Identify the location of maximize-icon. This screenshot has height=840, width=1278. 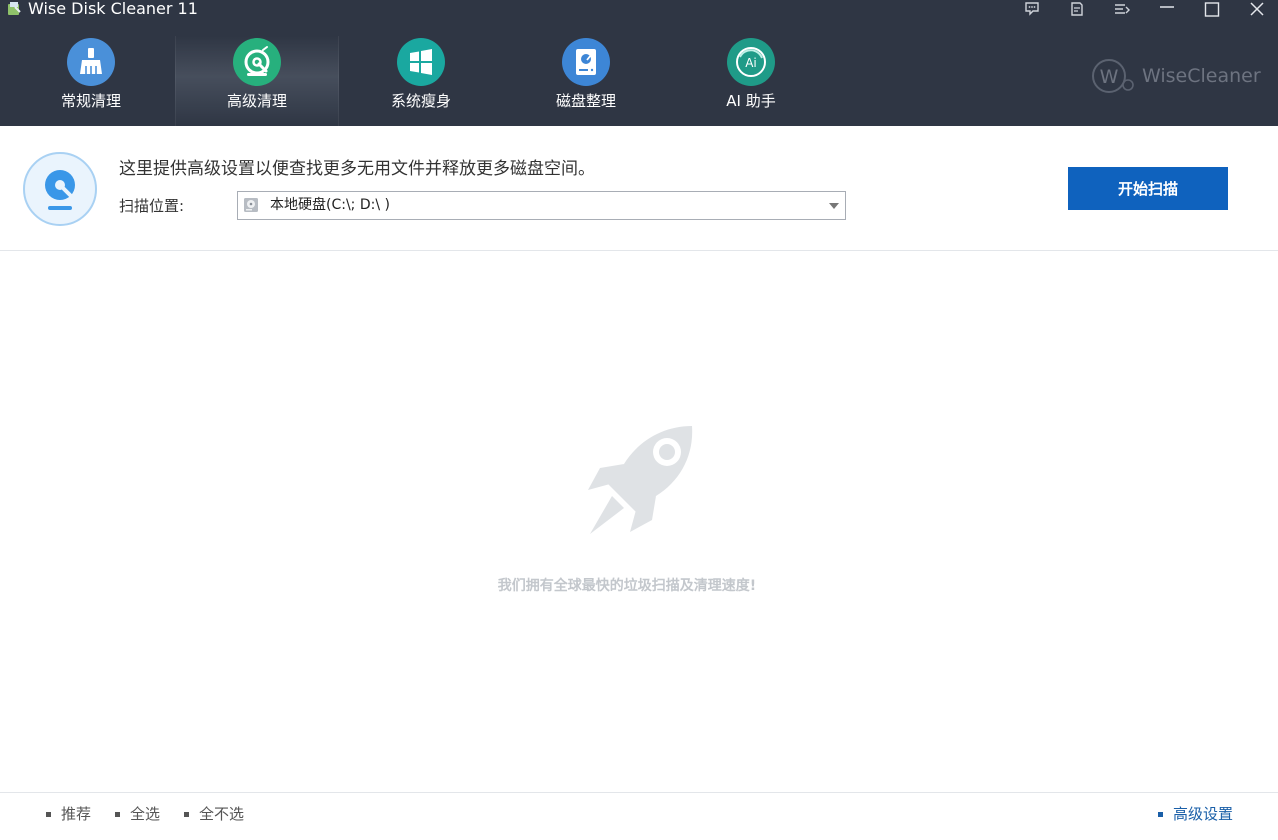
(1212, 9).